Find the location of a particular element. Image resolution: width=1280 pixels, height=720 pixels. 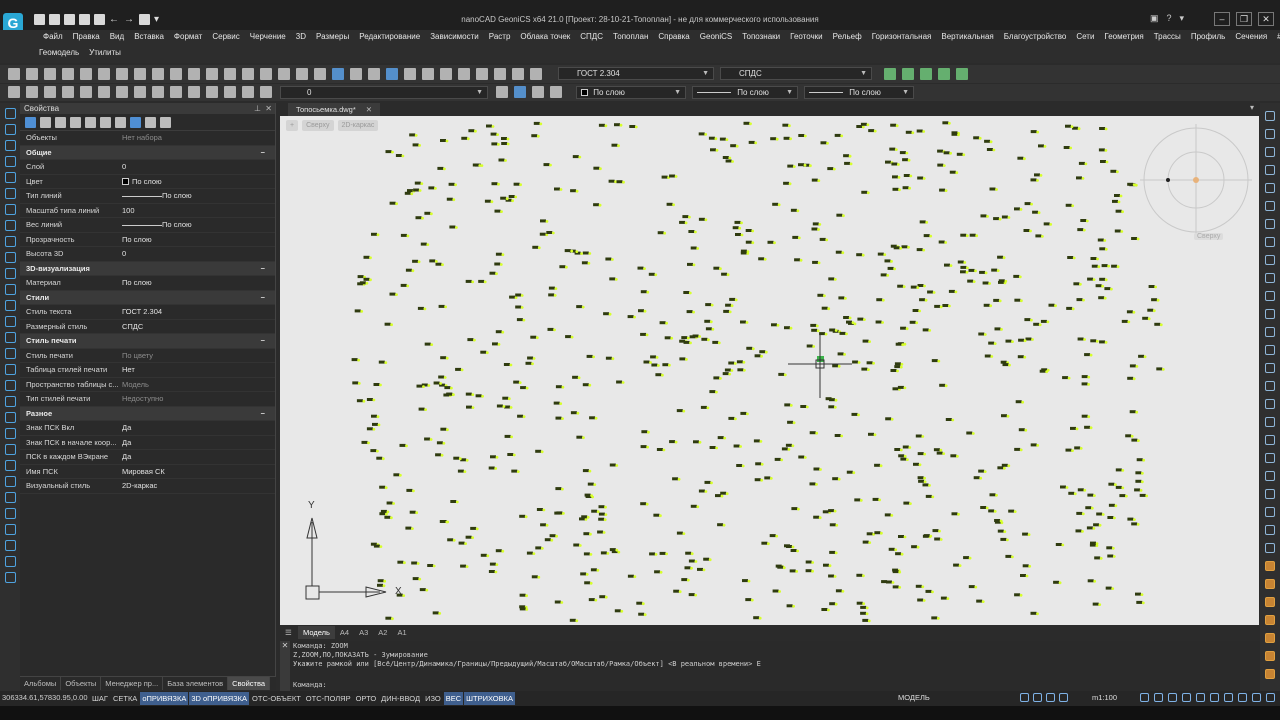

hardware-accel-icon is located at coordinates (1228, 697).